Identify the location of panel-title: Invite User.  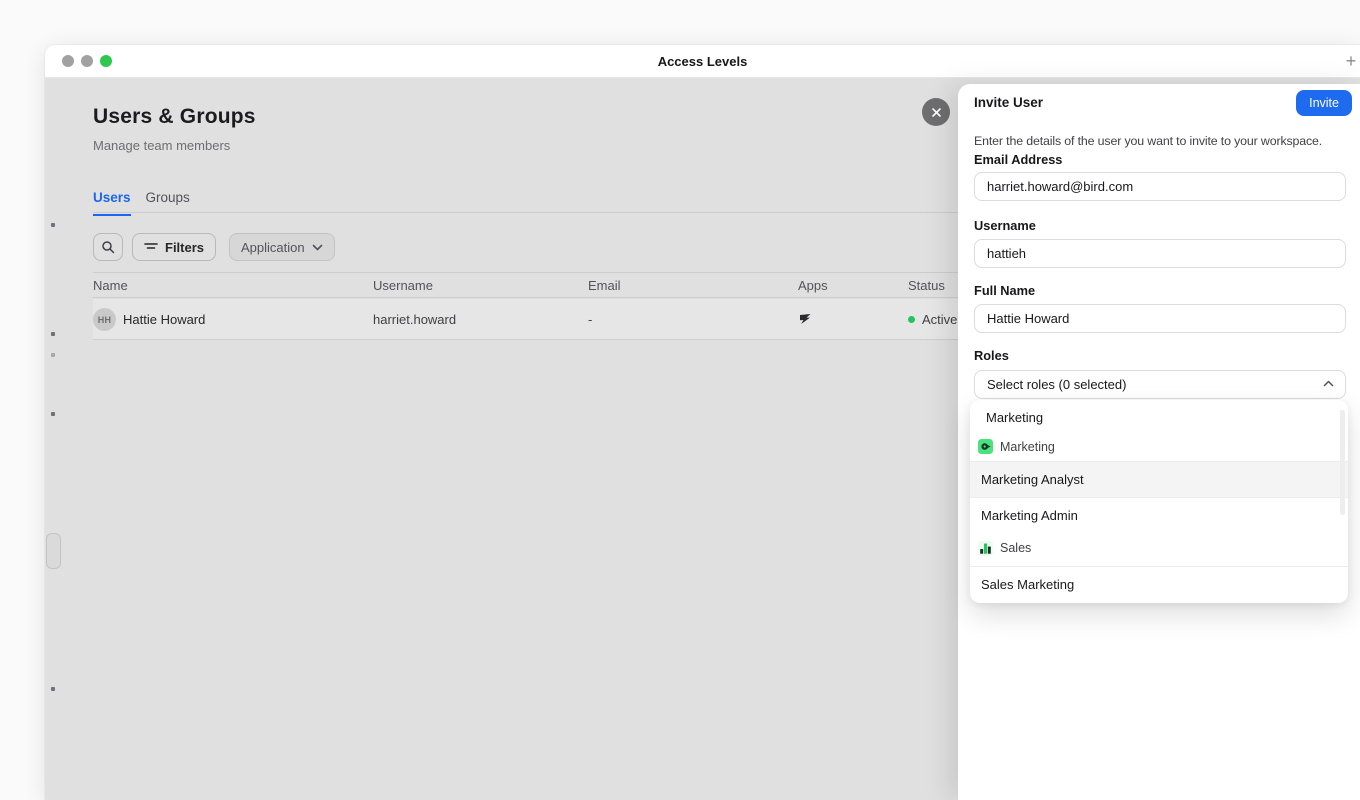
(1009, 102).